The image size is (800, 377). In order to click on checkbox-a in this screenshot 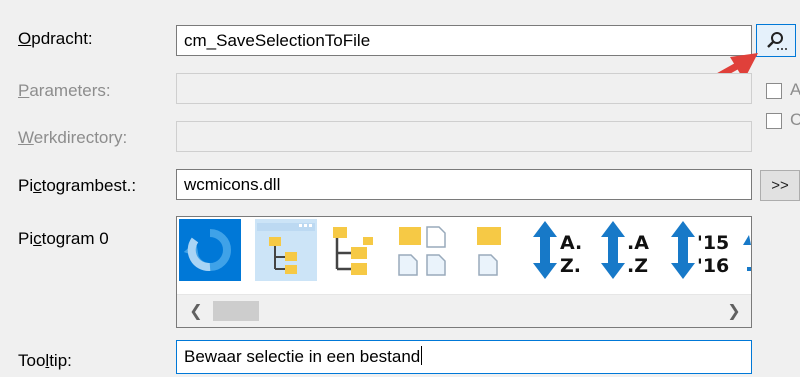, I will do `click(774, 91)`.